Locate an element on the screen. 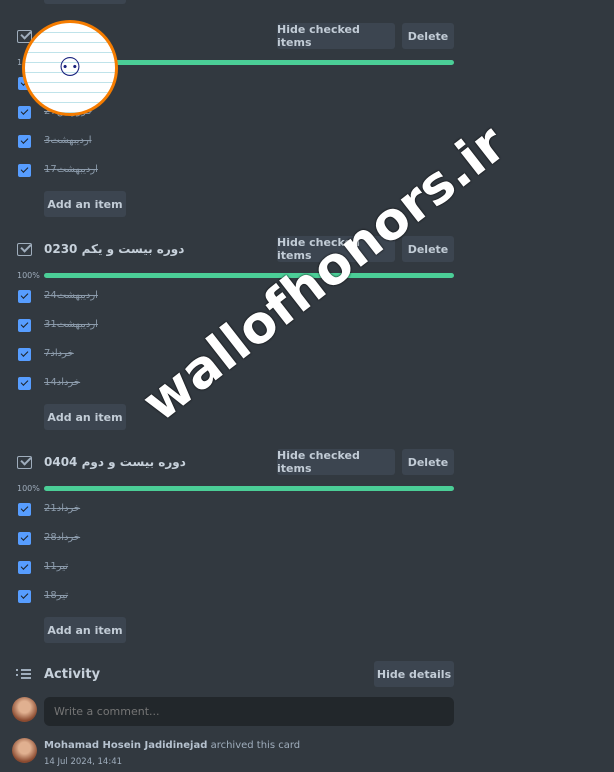  checklist-item: اردیبهشت3 is located at coordinates (68, 140).